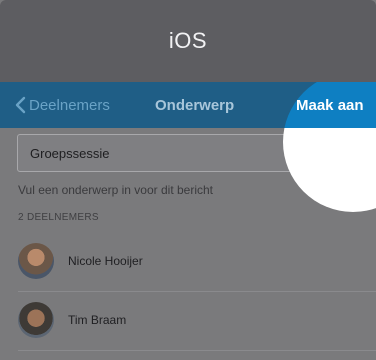  Describe the element at coordinates (195, 105) in the screenshot. I see `nav-title: Onderwerp` at that location.